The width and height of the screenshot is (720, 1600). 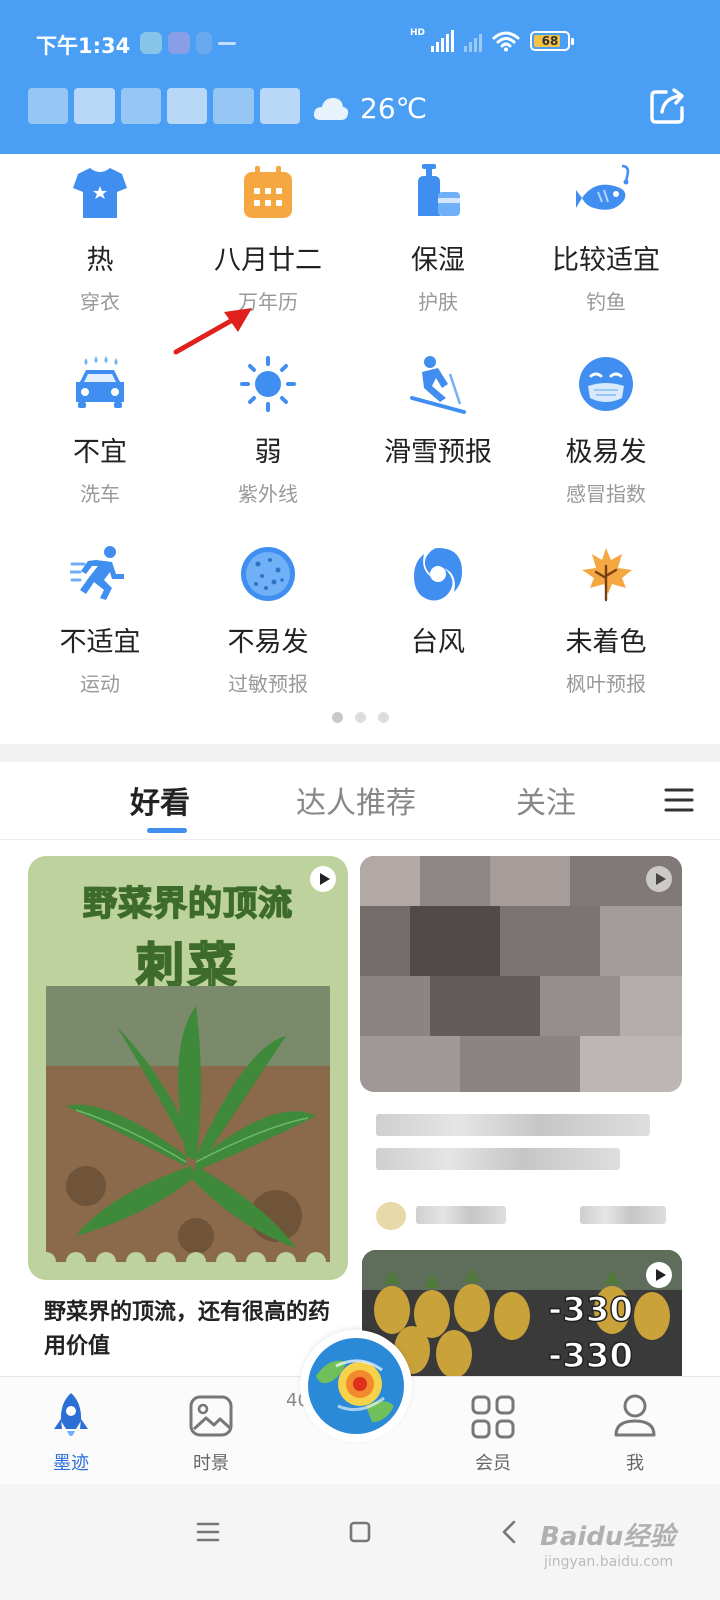 I want to click on wifi-icon, so click(x=506, y=41).